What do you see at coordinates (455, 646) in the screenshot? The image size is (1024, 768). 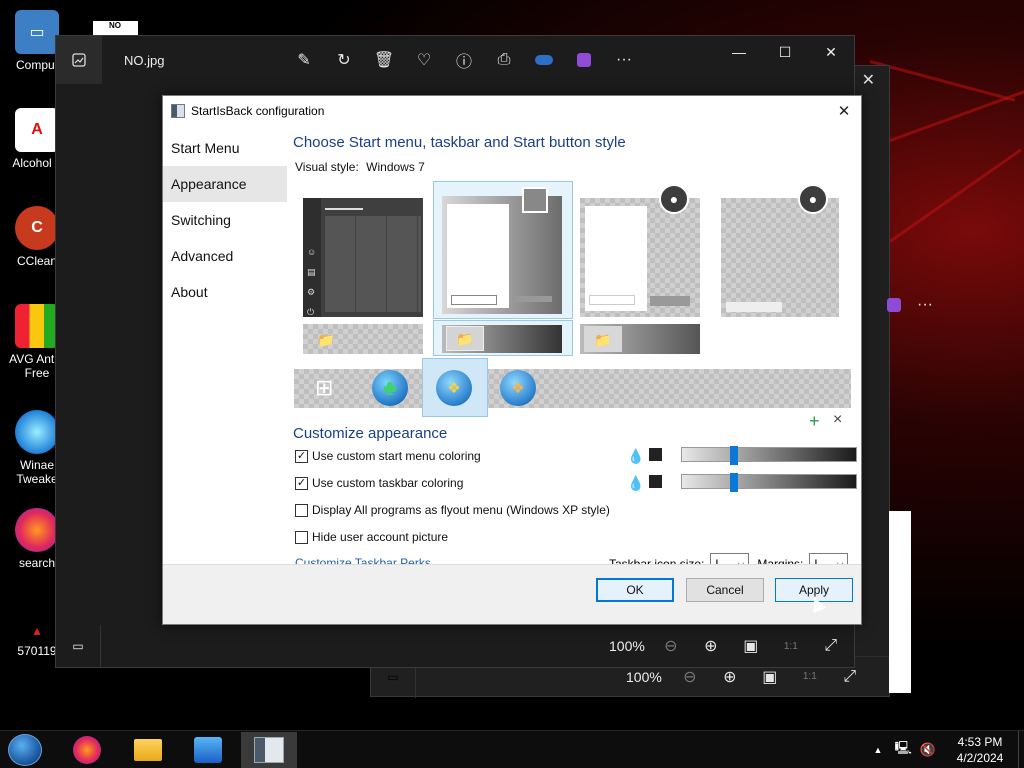 I see `photos-bottombar: ▭ 100% ⊖ ⊕ ▣ 1:1 ⤢` at bounding box center [455, 646].